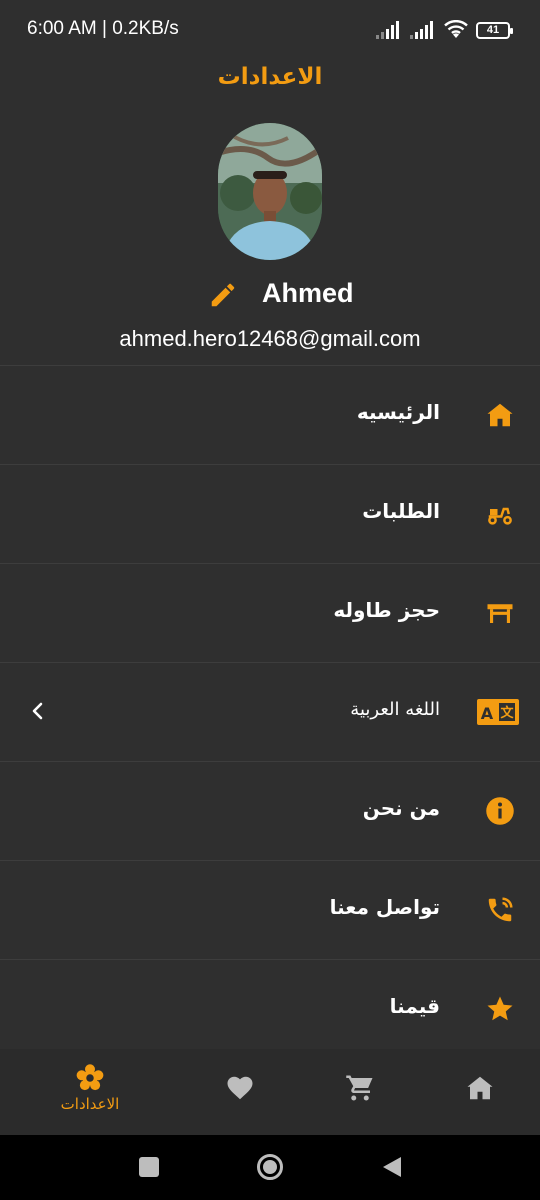  I want to click on nav-label-settings: الاعدادات, so click(90, 1104).